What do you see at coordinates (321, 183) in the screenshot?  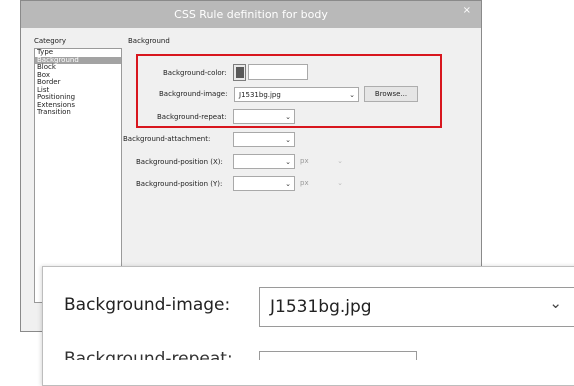 I see `bg-pos-y-unit-select: px ⌄` at bounding box center [321, 183].